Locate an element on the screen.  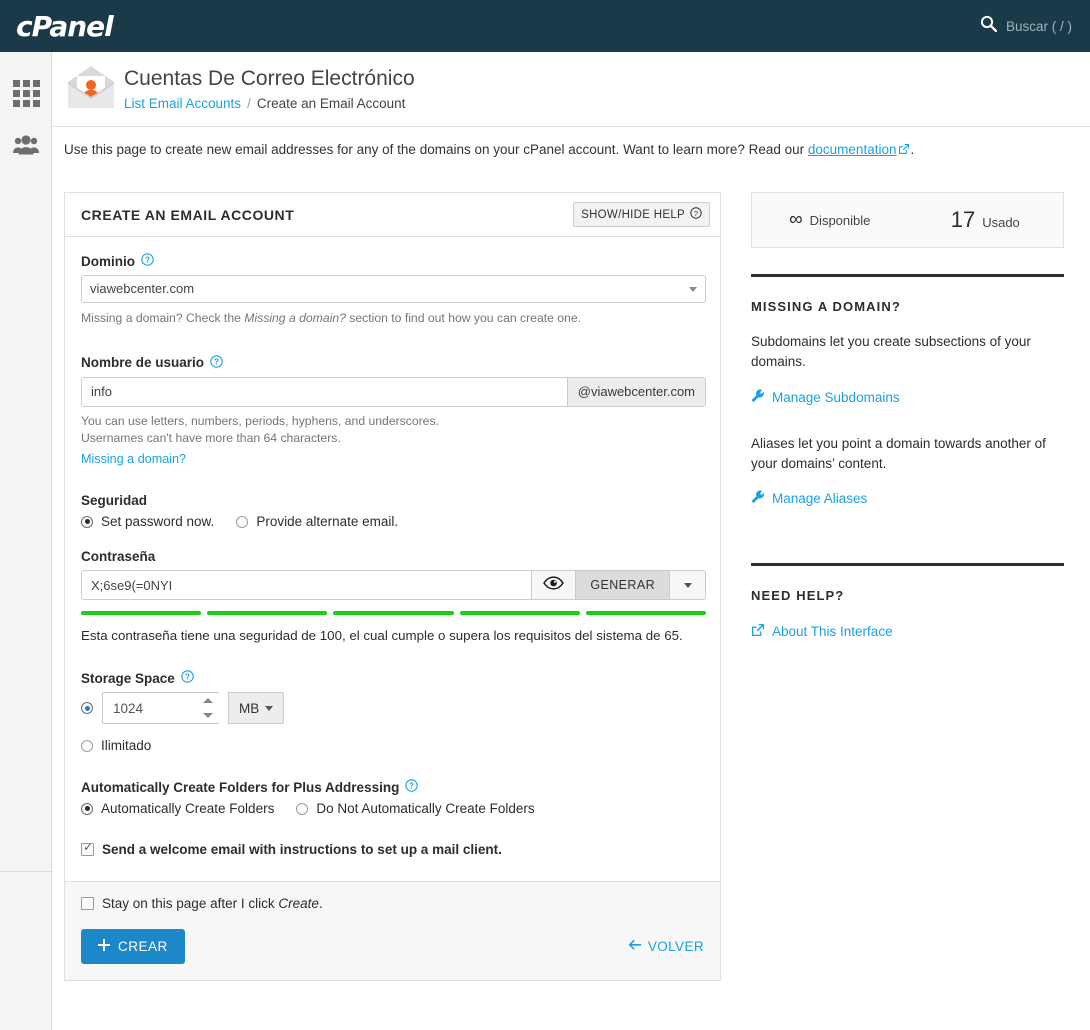
stay-text-after: . is located at coordinates (320, 903).